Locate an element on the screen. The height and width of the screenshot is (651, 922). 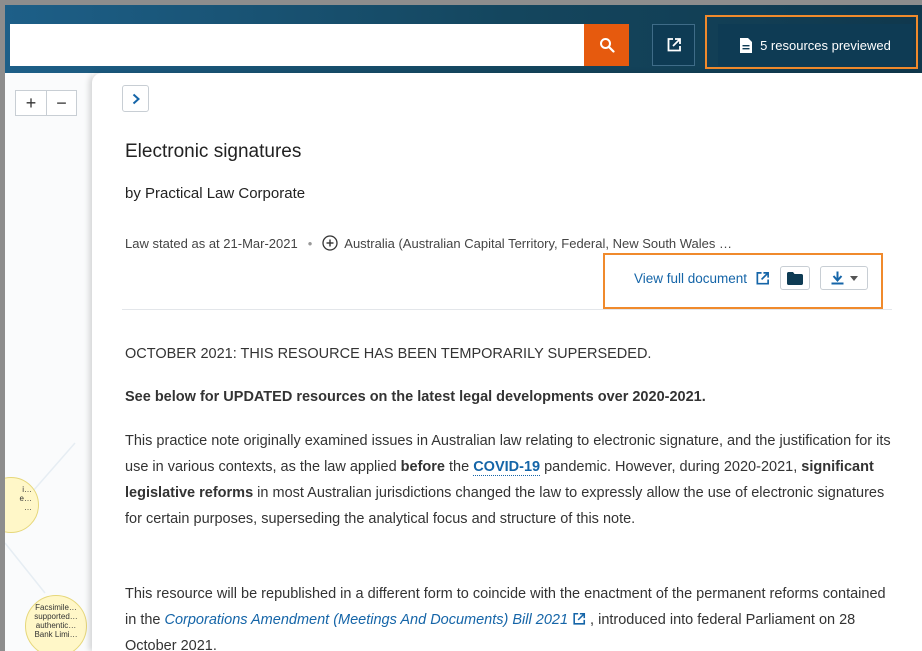
search-icon is located at coordinates (607, 45).